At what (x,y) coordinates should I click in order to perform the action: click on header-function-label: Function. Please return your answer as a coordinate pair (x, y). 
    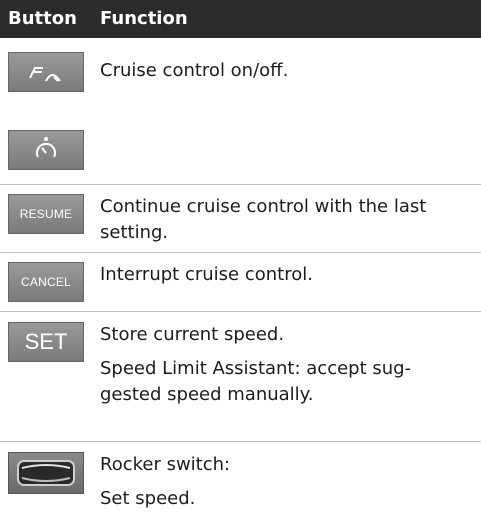
    Looking at the image, I should click on (144, 18).